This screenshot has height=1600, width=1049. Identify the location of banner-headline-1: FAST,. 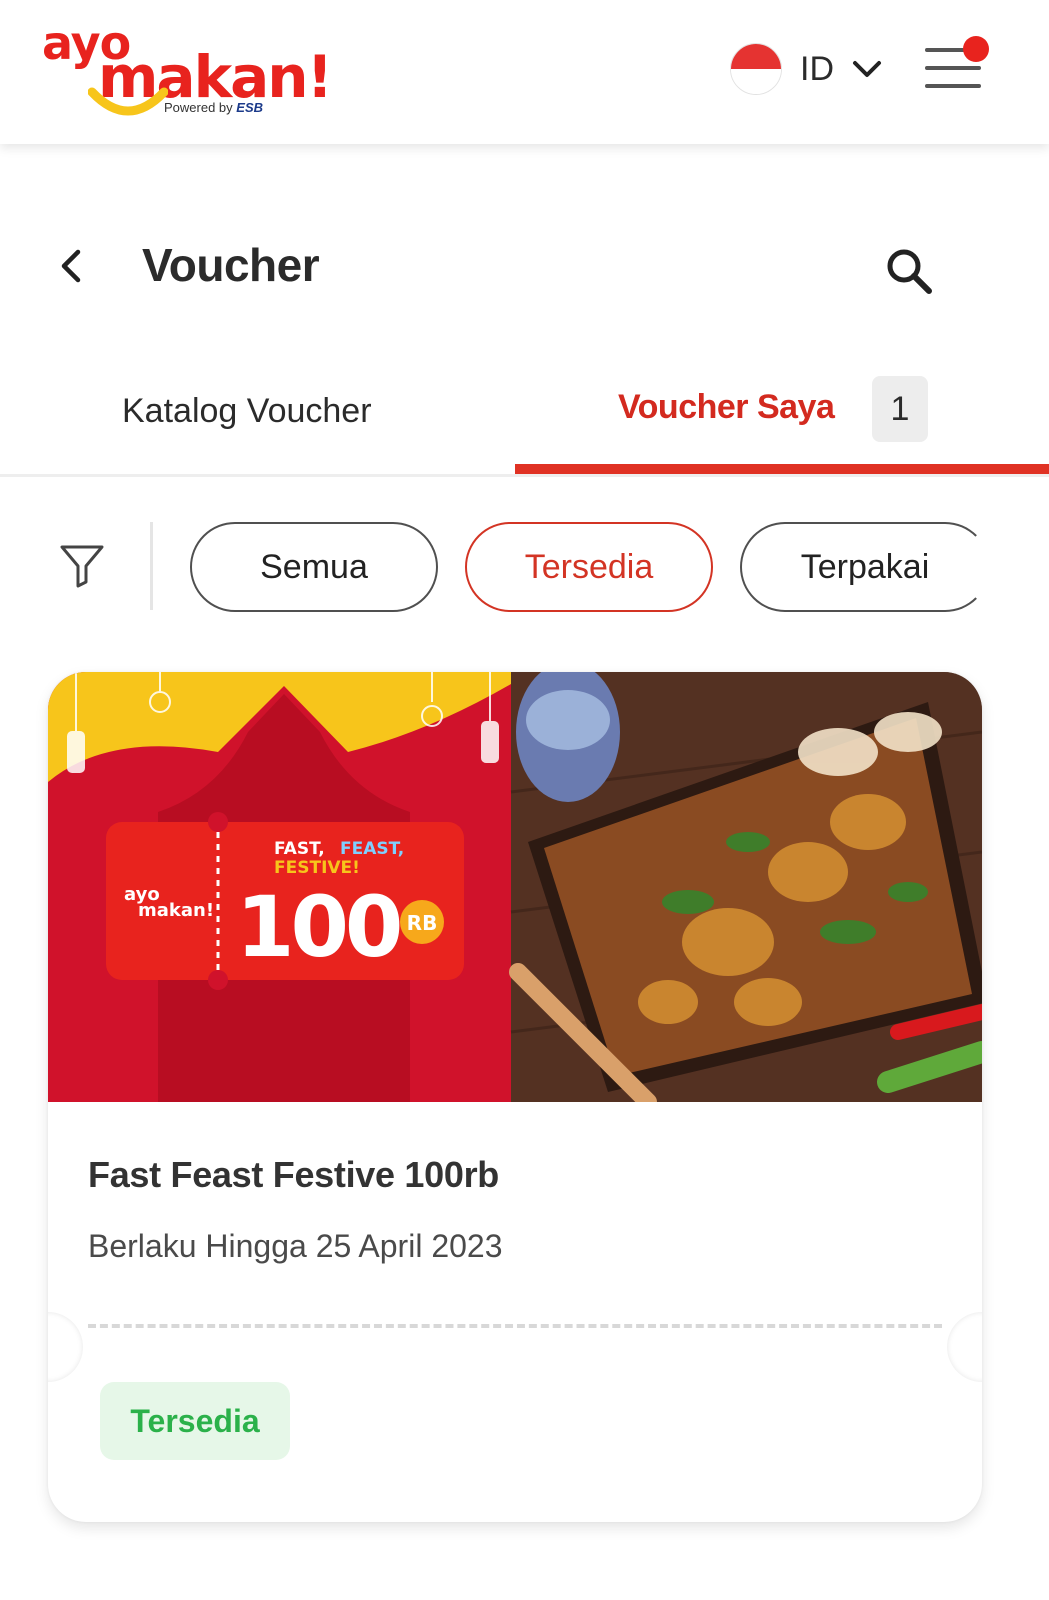
(299, 849).